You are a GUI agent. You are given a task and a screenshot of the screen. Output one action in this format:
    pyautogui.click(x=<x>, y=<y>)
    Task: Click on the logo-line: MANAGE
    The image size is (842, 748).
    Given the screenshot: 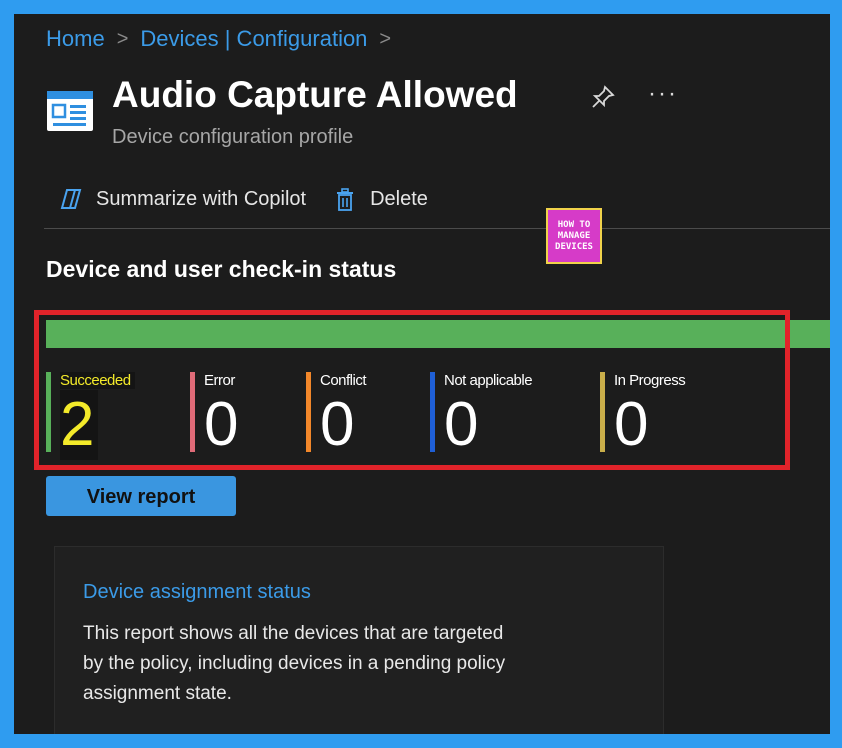 What is the action you would take?
    pyautogui.click(x=574, y=235)
    